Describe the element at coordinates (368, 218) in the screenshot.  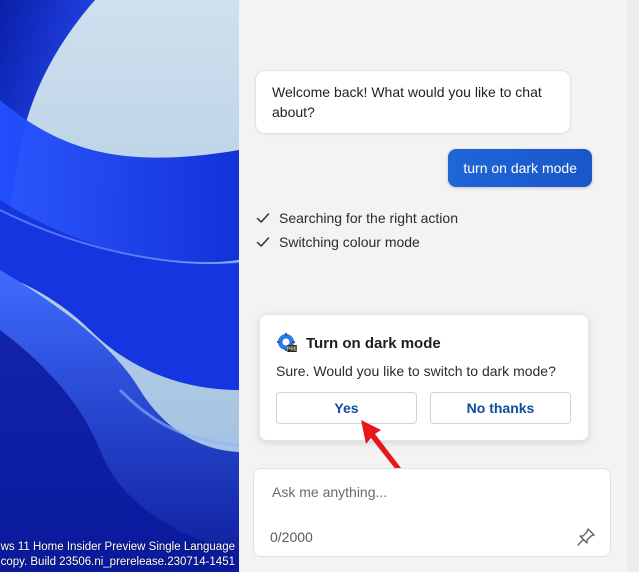
I see `step-label: Searching for the right action` at that location.